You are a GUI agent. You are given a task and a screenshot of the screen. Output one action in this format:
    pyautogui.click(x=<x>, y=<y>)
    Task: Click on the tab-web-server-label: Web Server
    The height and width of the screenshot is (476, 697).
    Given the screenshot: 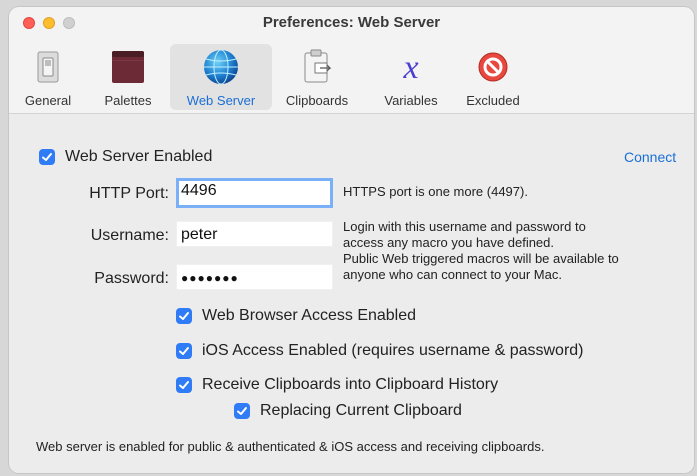 What is the action you would take?
    pyautogui.click(x=221, y=100)
    